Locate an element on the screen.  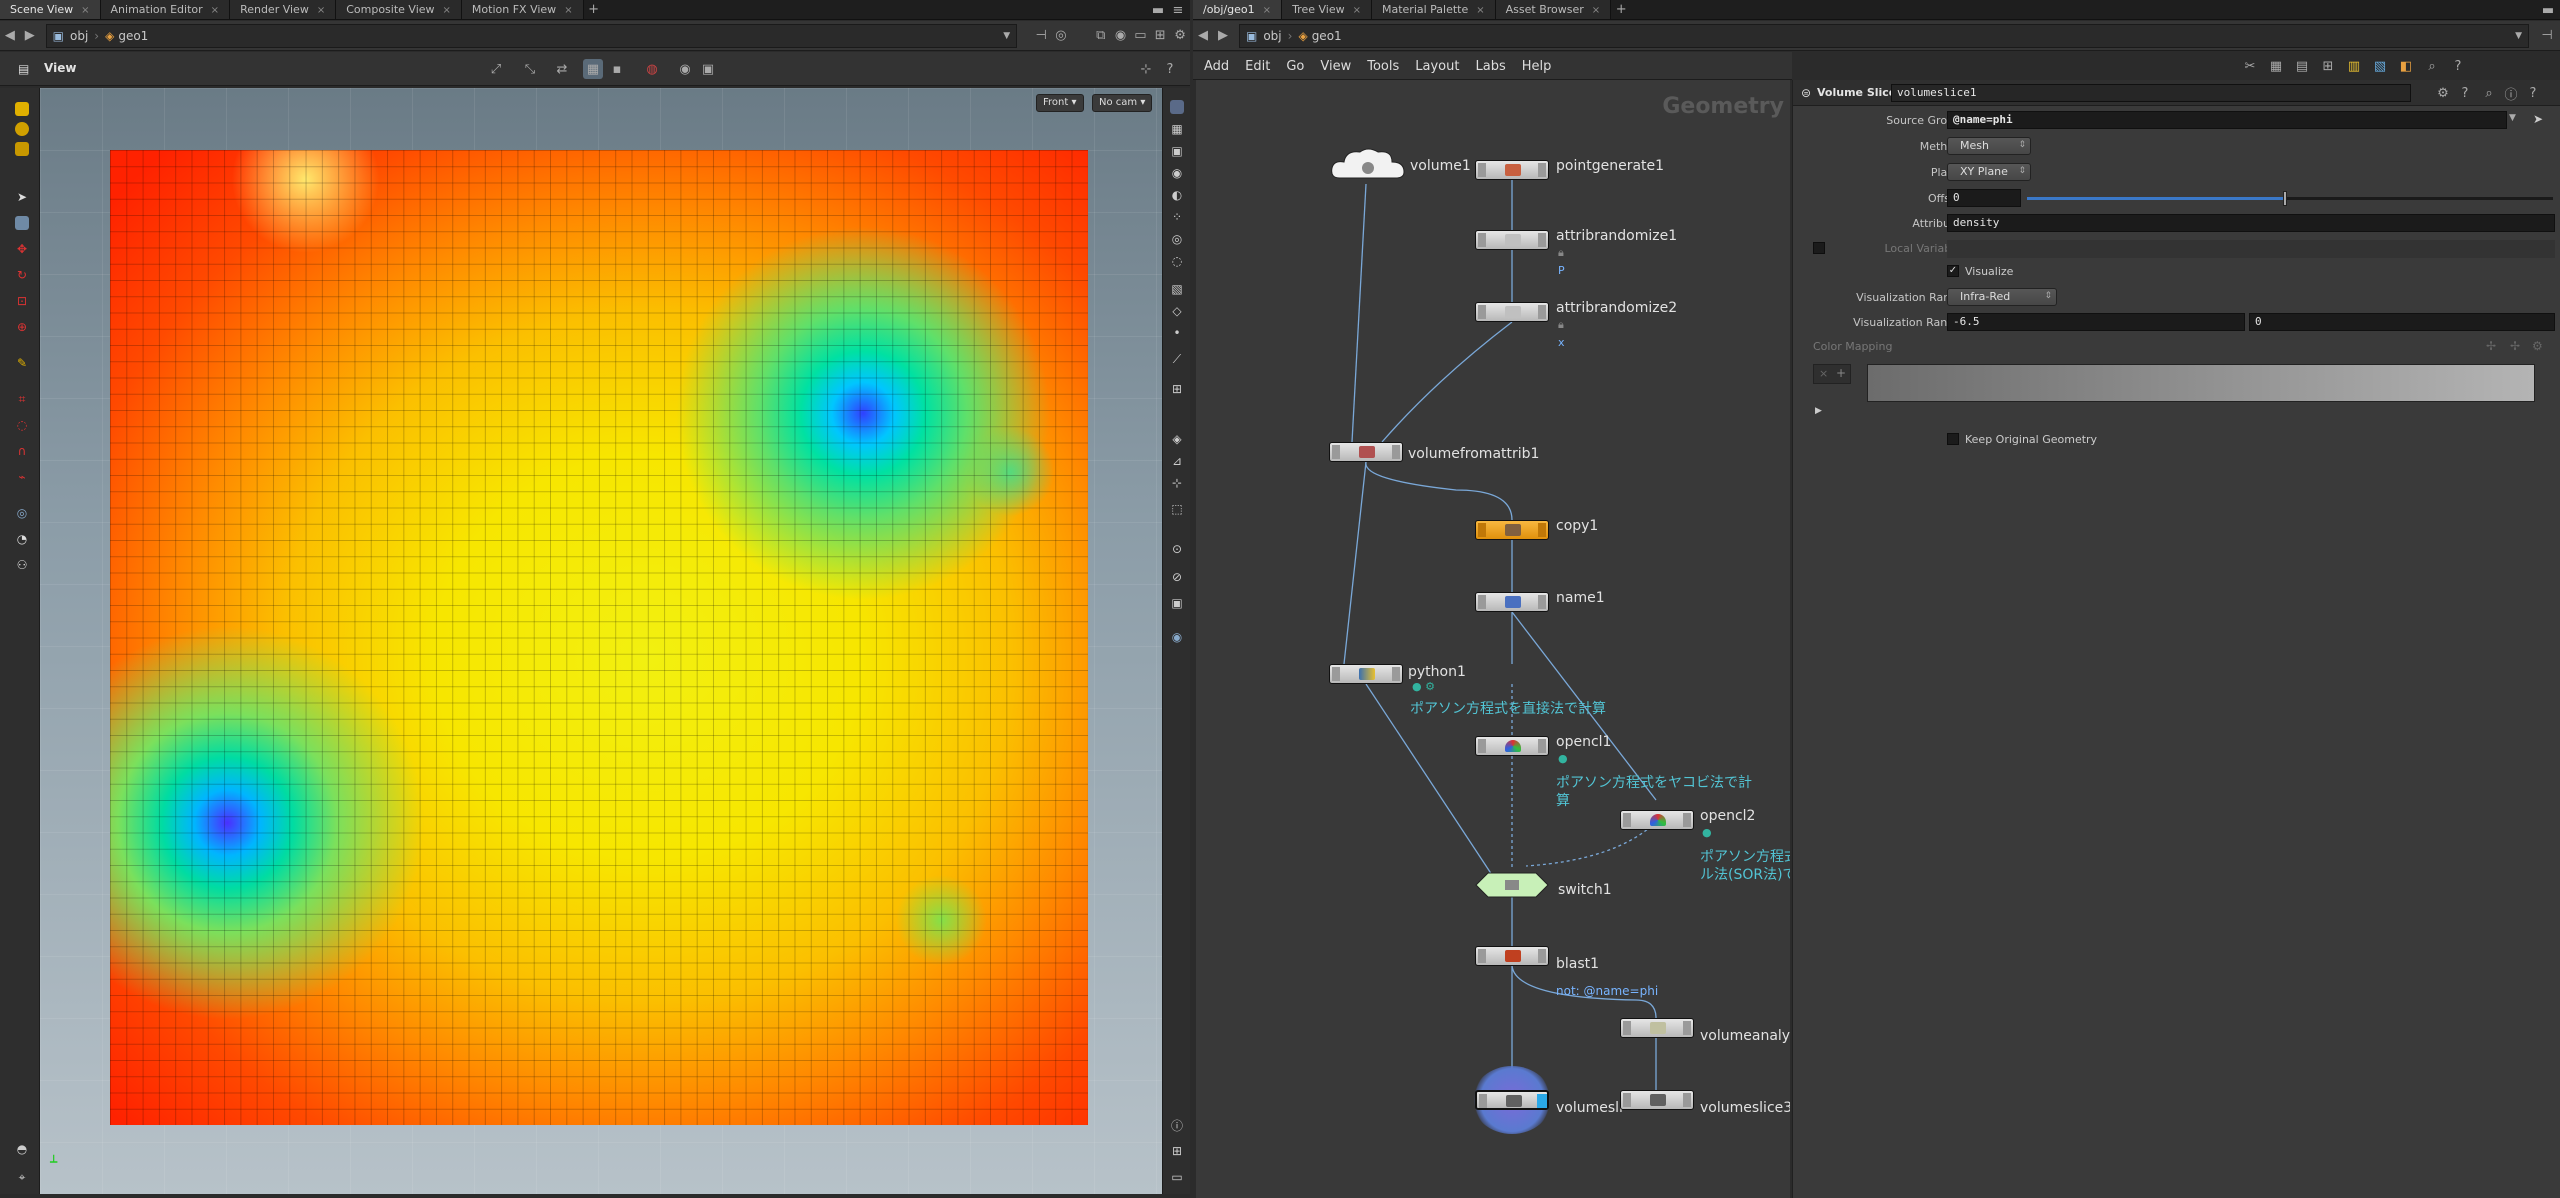
search-icon: ⌕ is located at coordinates (2489, 93).